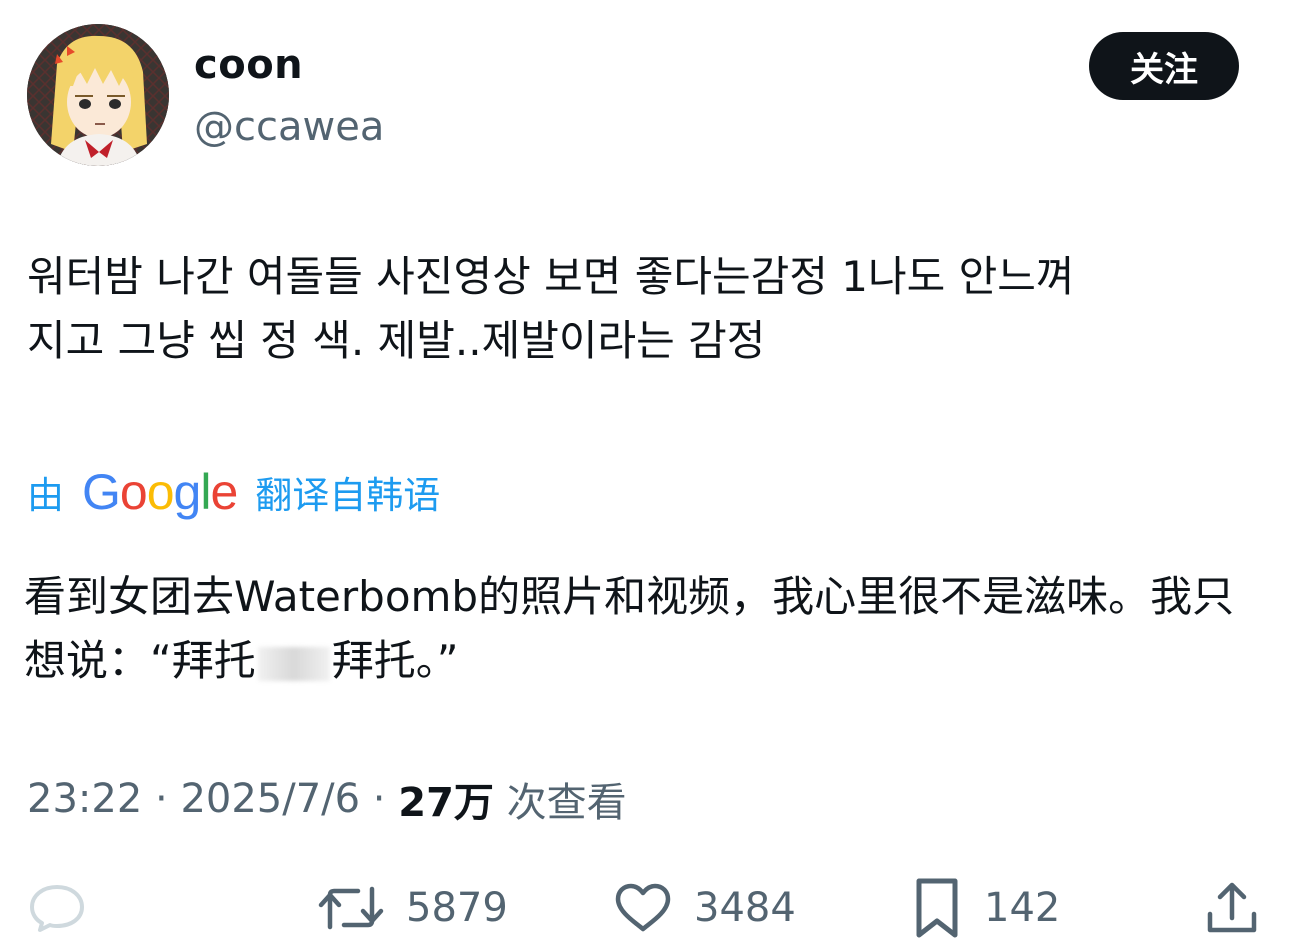 This screenshot has height=946, width=1290. I want to click on reply-button, so click(57, 908).